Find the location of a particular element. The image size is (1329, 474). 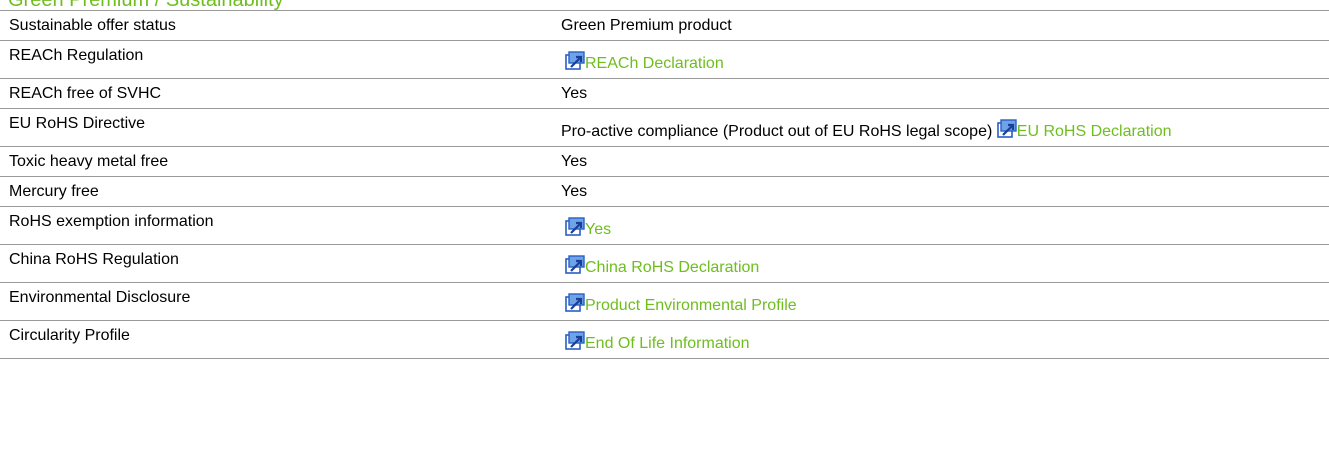

row-value-rohs-exemption-information: Yes is located at coordinates (937, 225).